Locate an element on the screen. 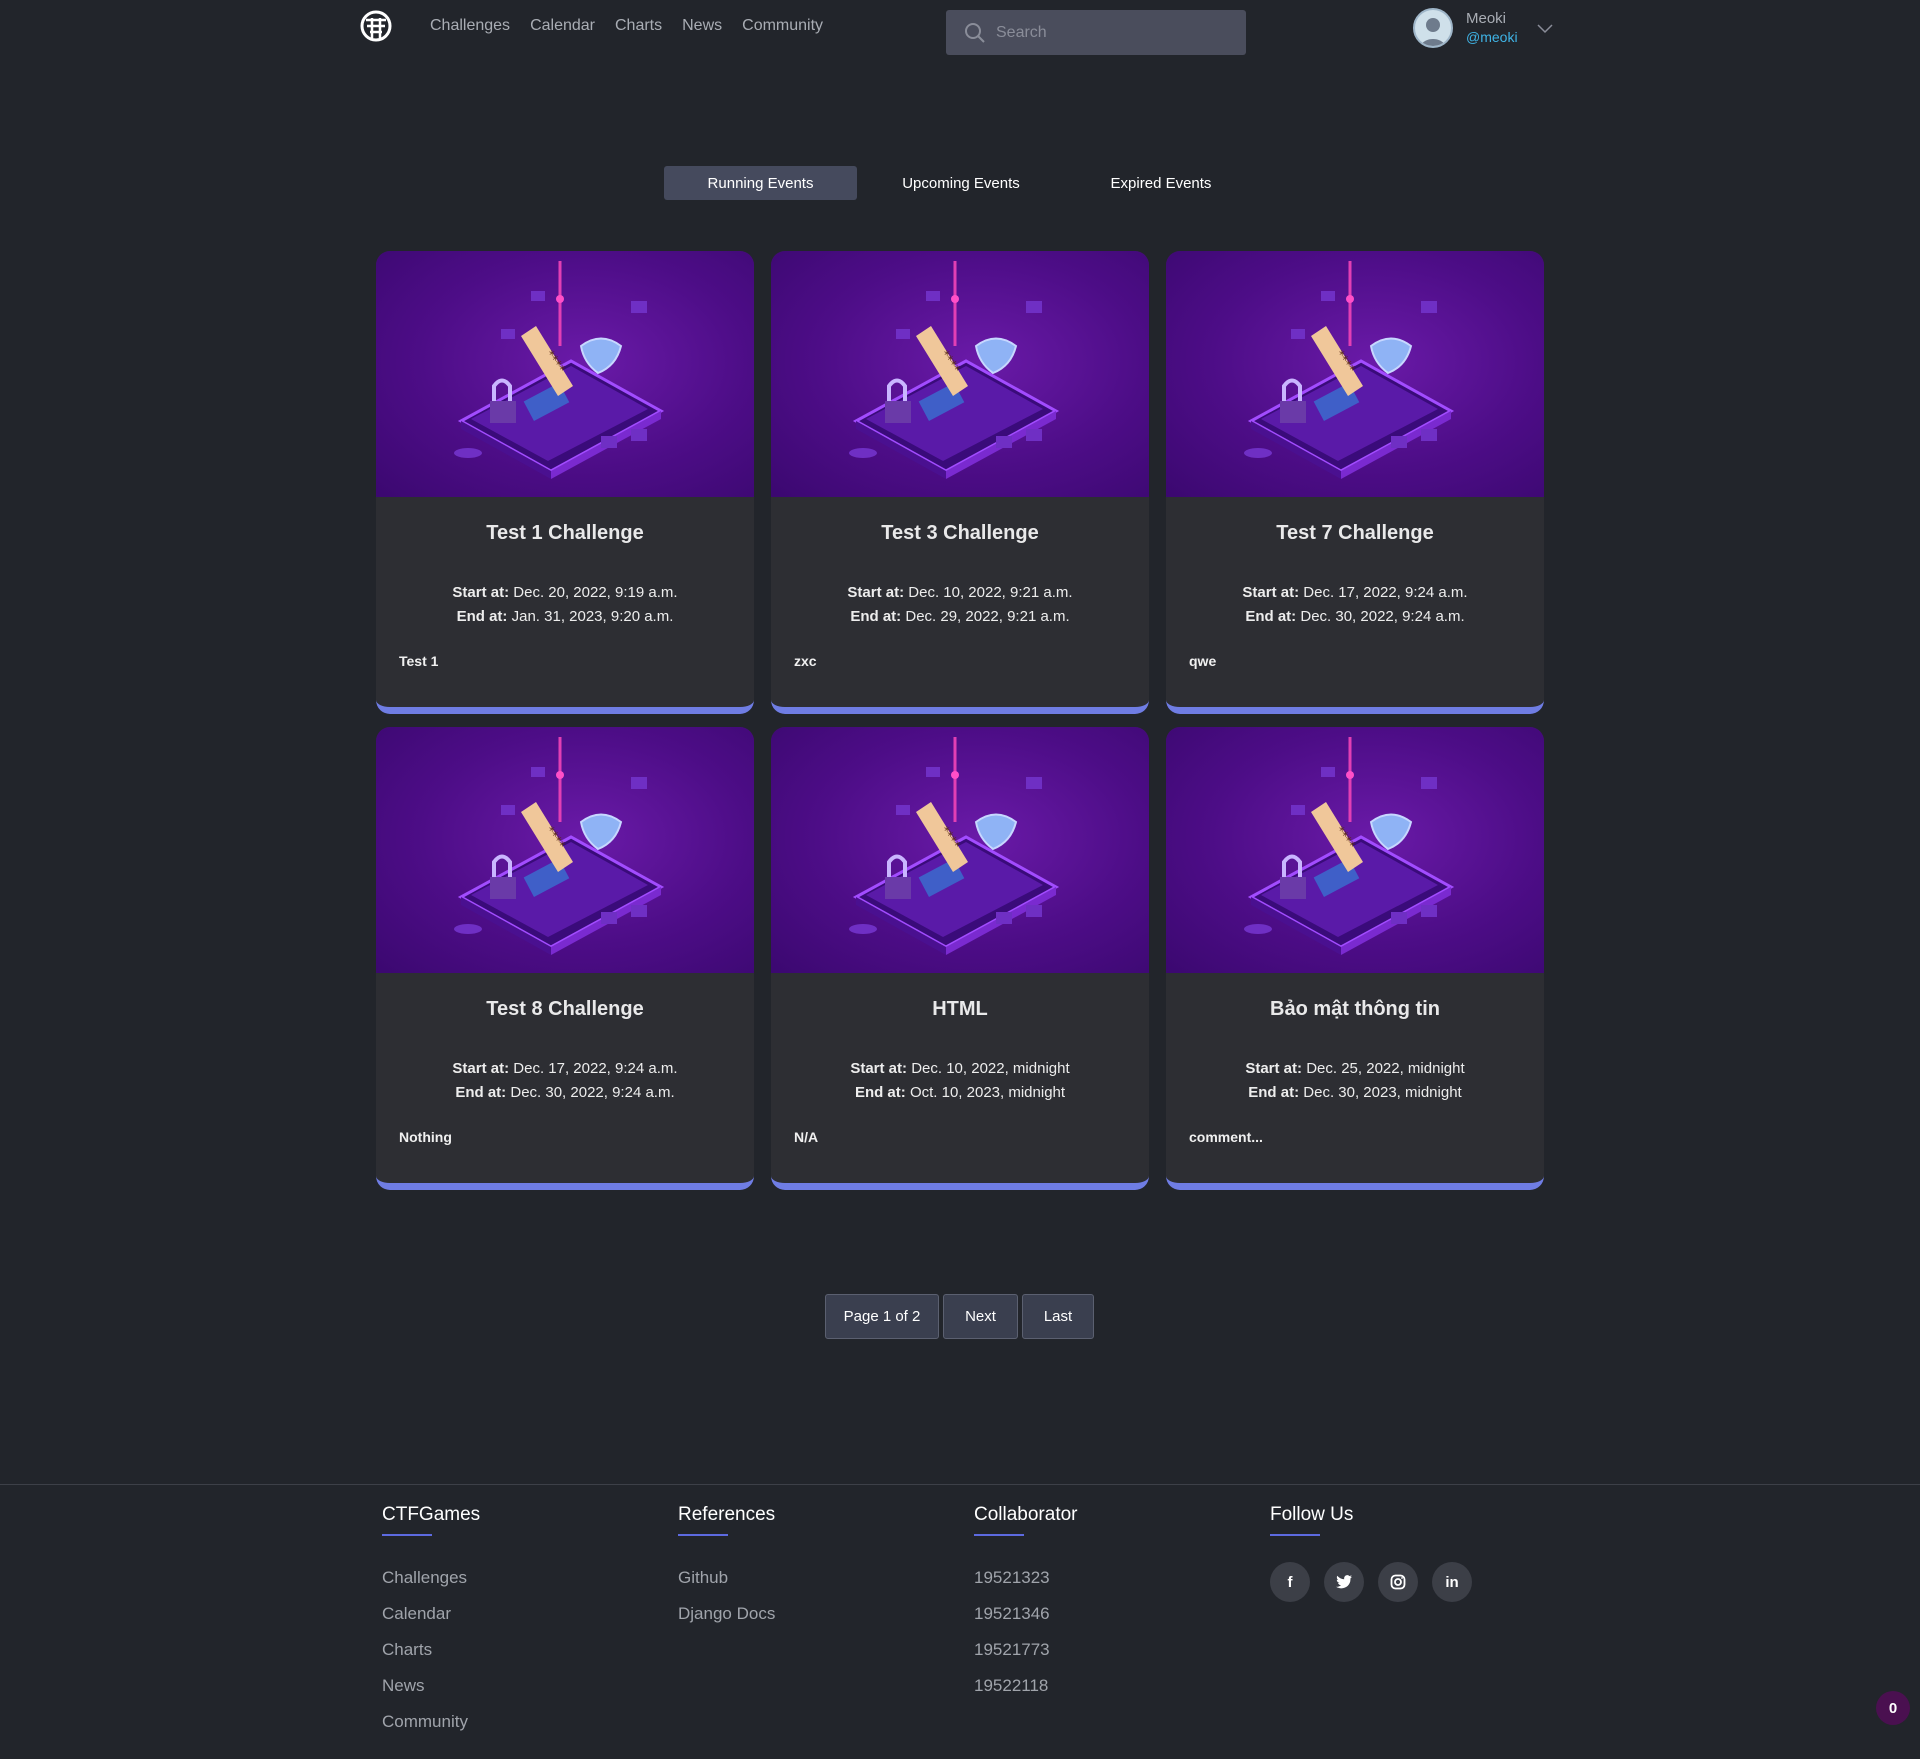  search-box is located at coordinates (1096, 32).